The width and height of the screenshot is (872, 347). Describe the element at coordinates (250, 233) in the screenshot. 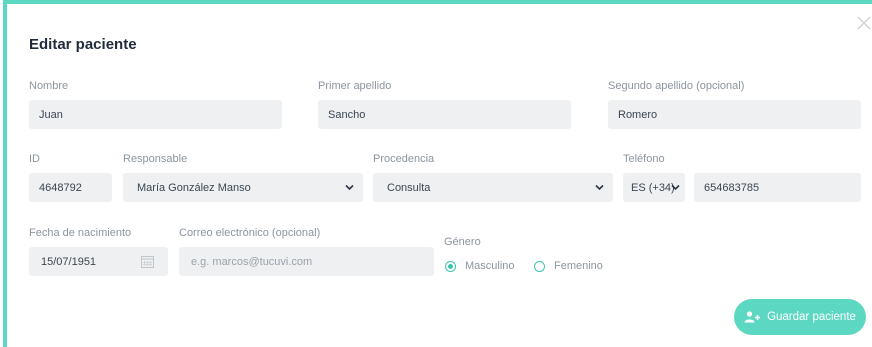

I see `correo-label: Correo electrónico (opcional)` at that location.